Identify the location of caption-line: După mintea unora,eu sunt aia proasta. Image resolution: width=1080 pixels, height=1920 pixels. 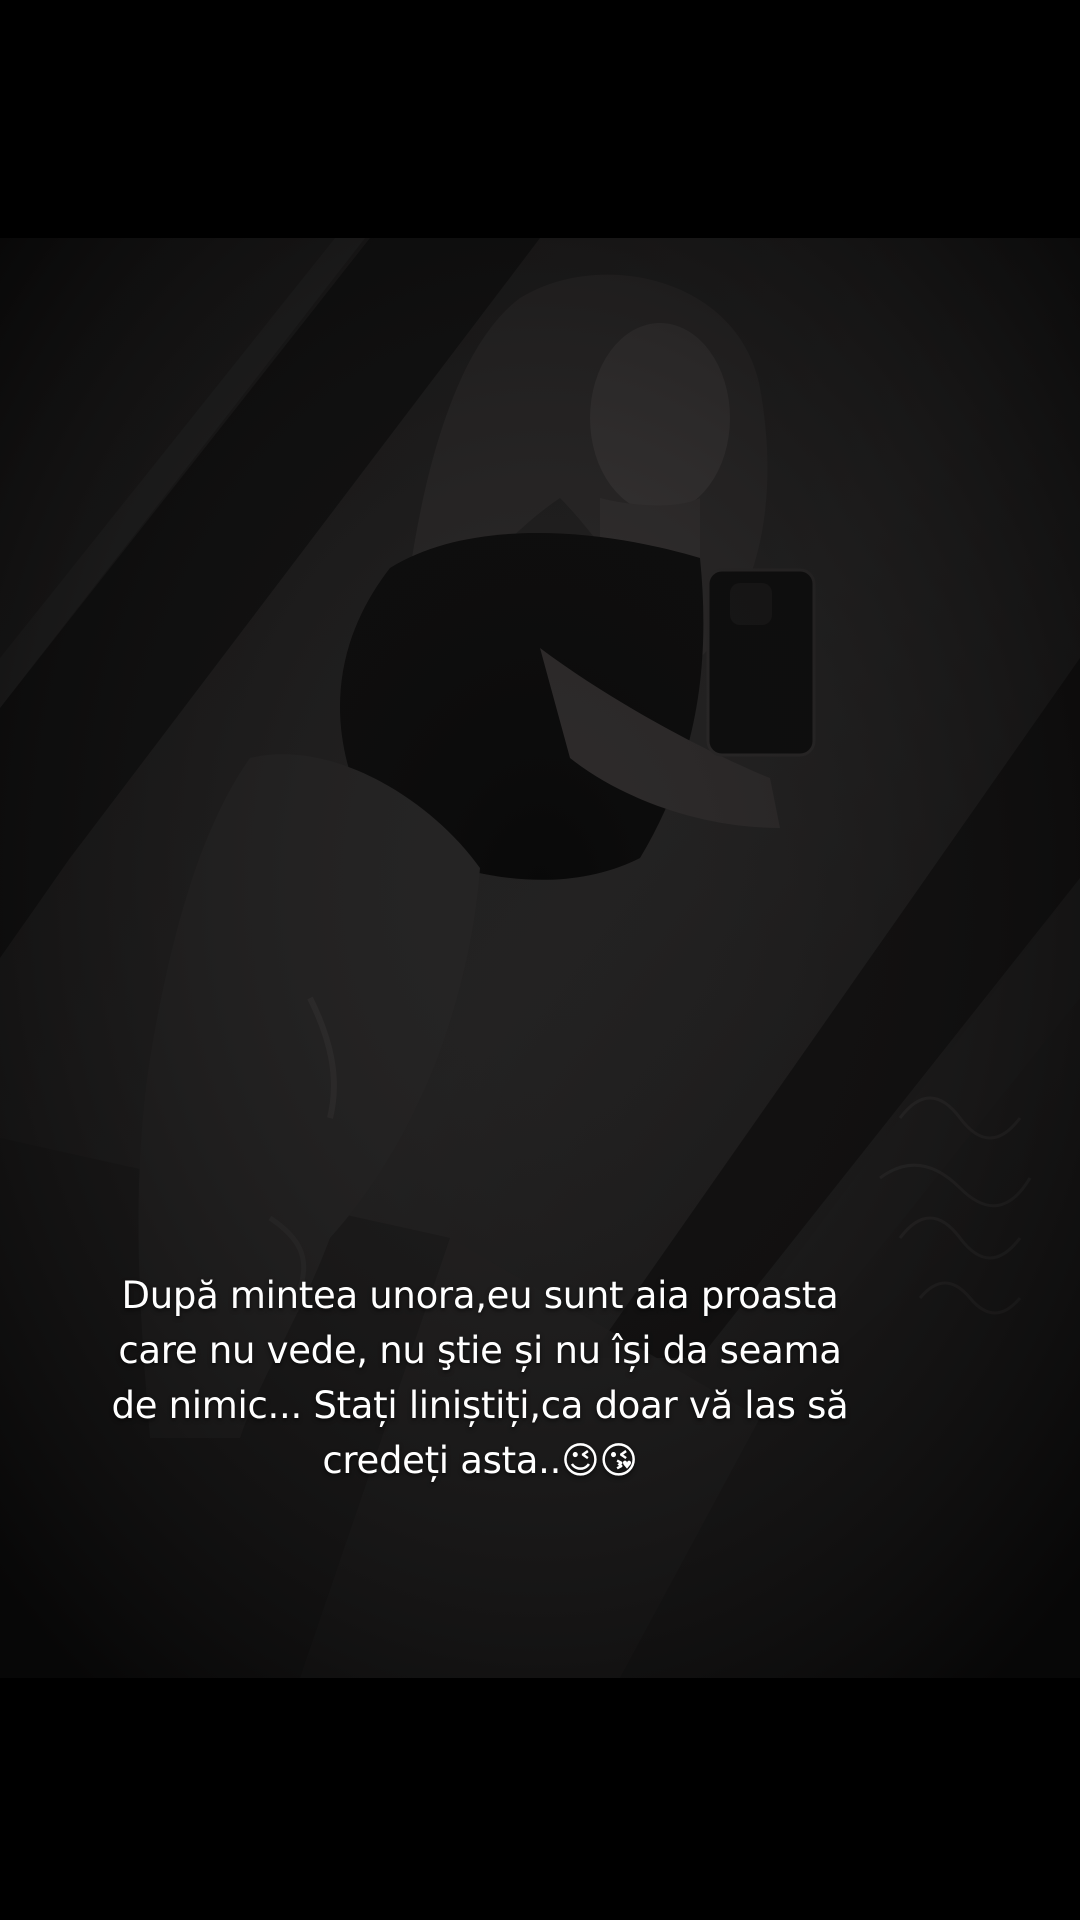
(480, 1295).